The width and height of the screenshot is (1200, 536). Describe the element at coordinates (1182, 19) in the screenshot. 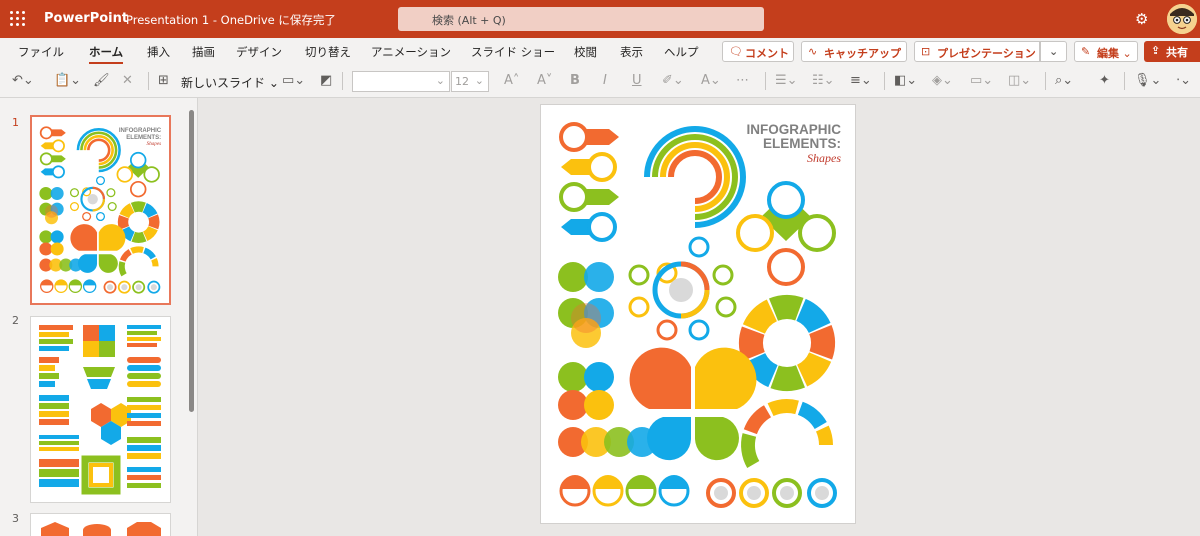

I see `avatar` at that location.